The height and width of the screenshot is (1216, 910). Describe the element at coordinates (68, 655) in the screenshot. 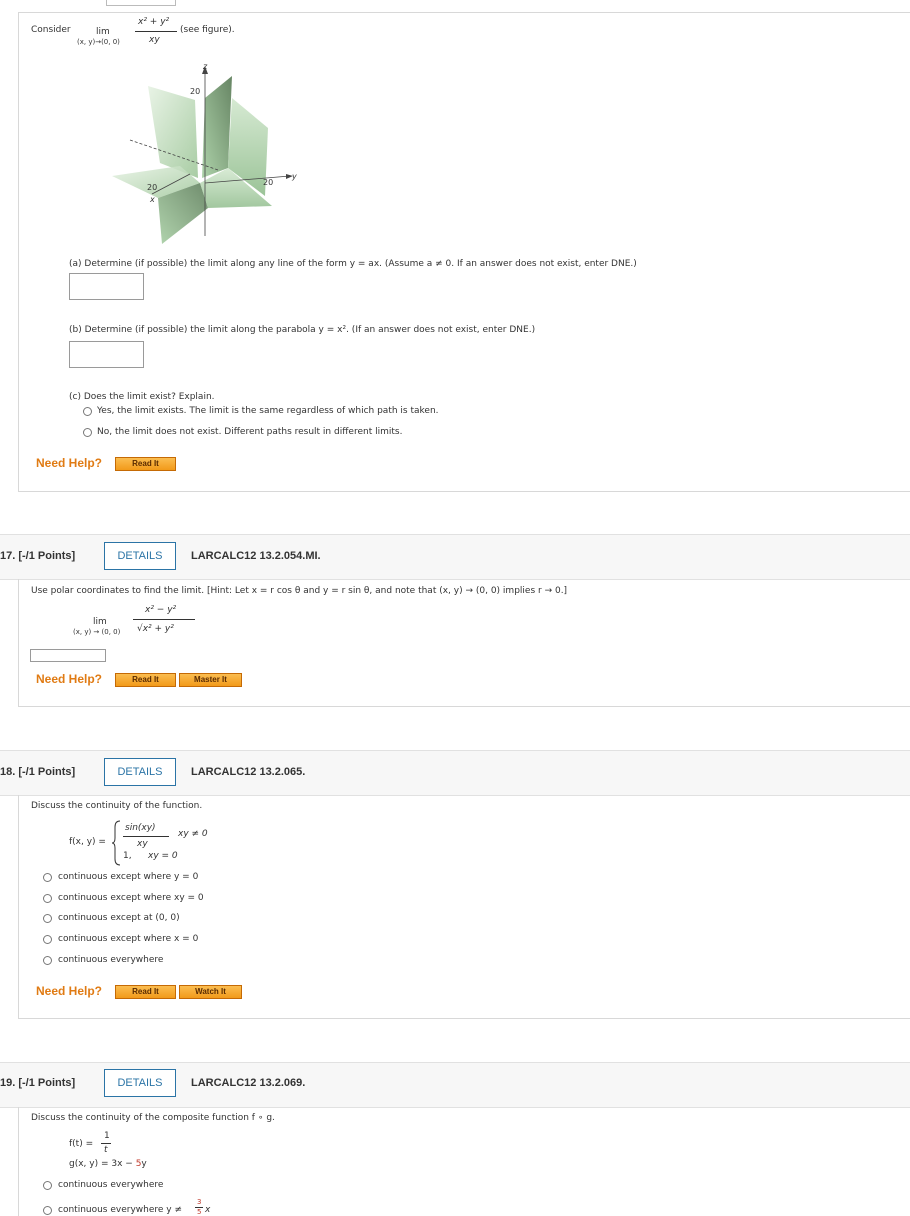

I see `q17-answer-input` at that location.